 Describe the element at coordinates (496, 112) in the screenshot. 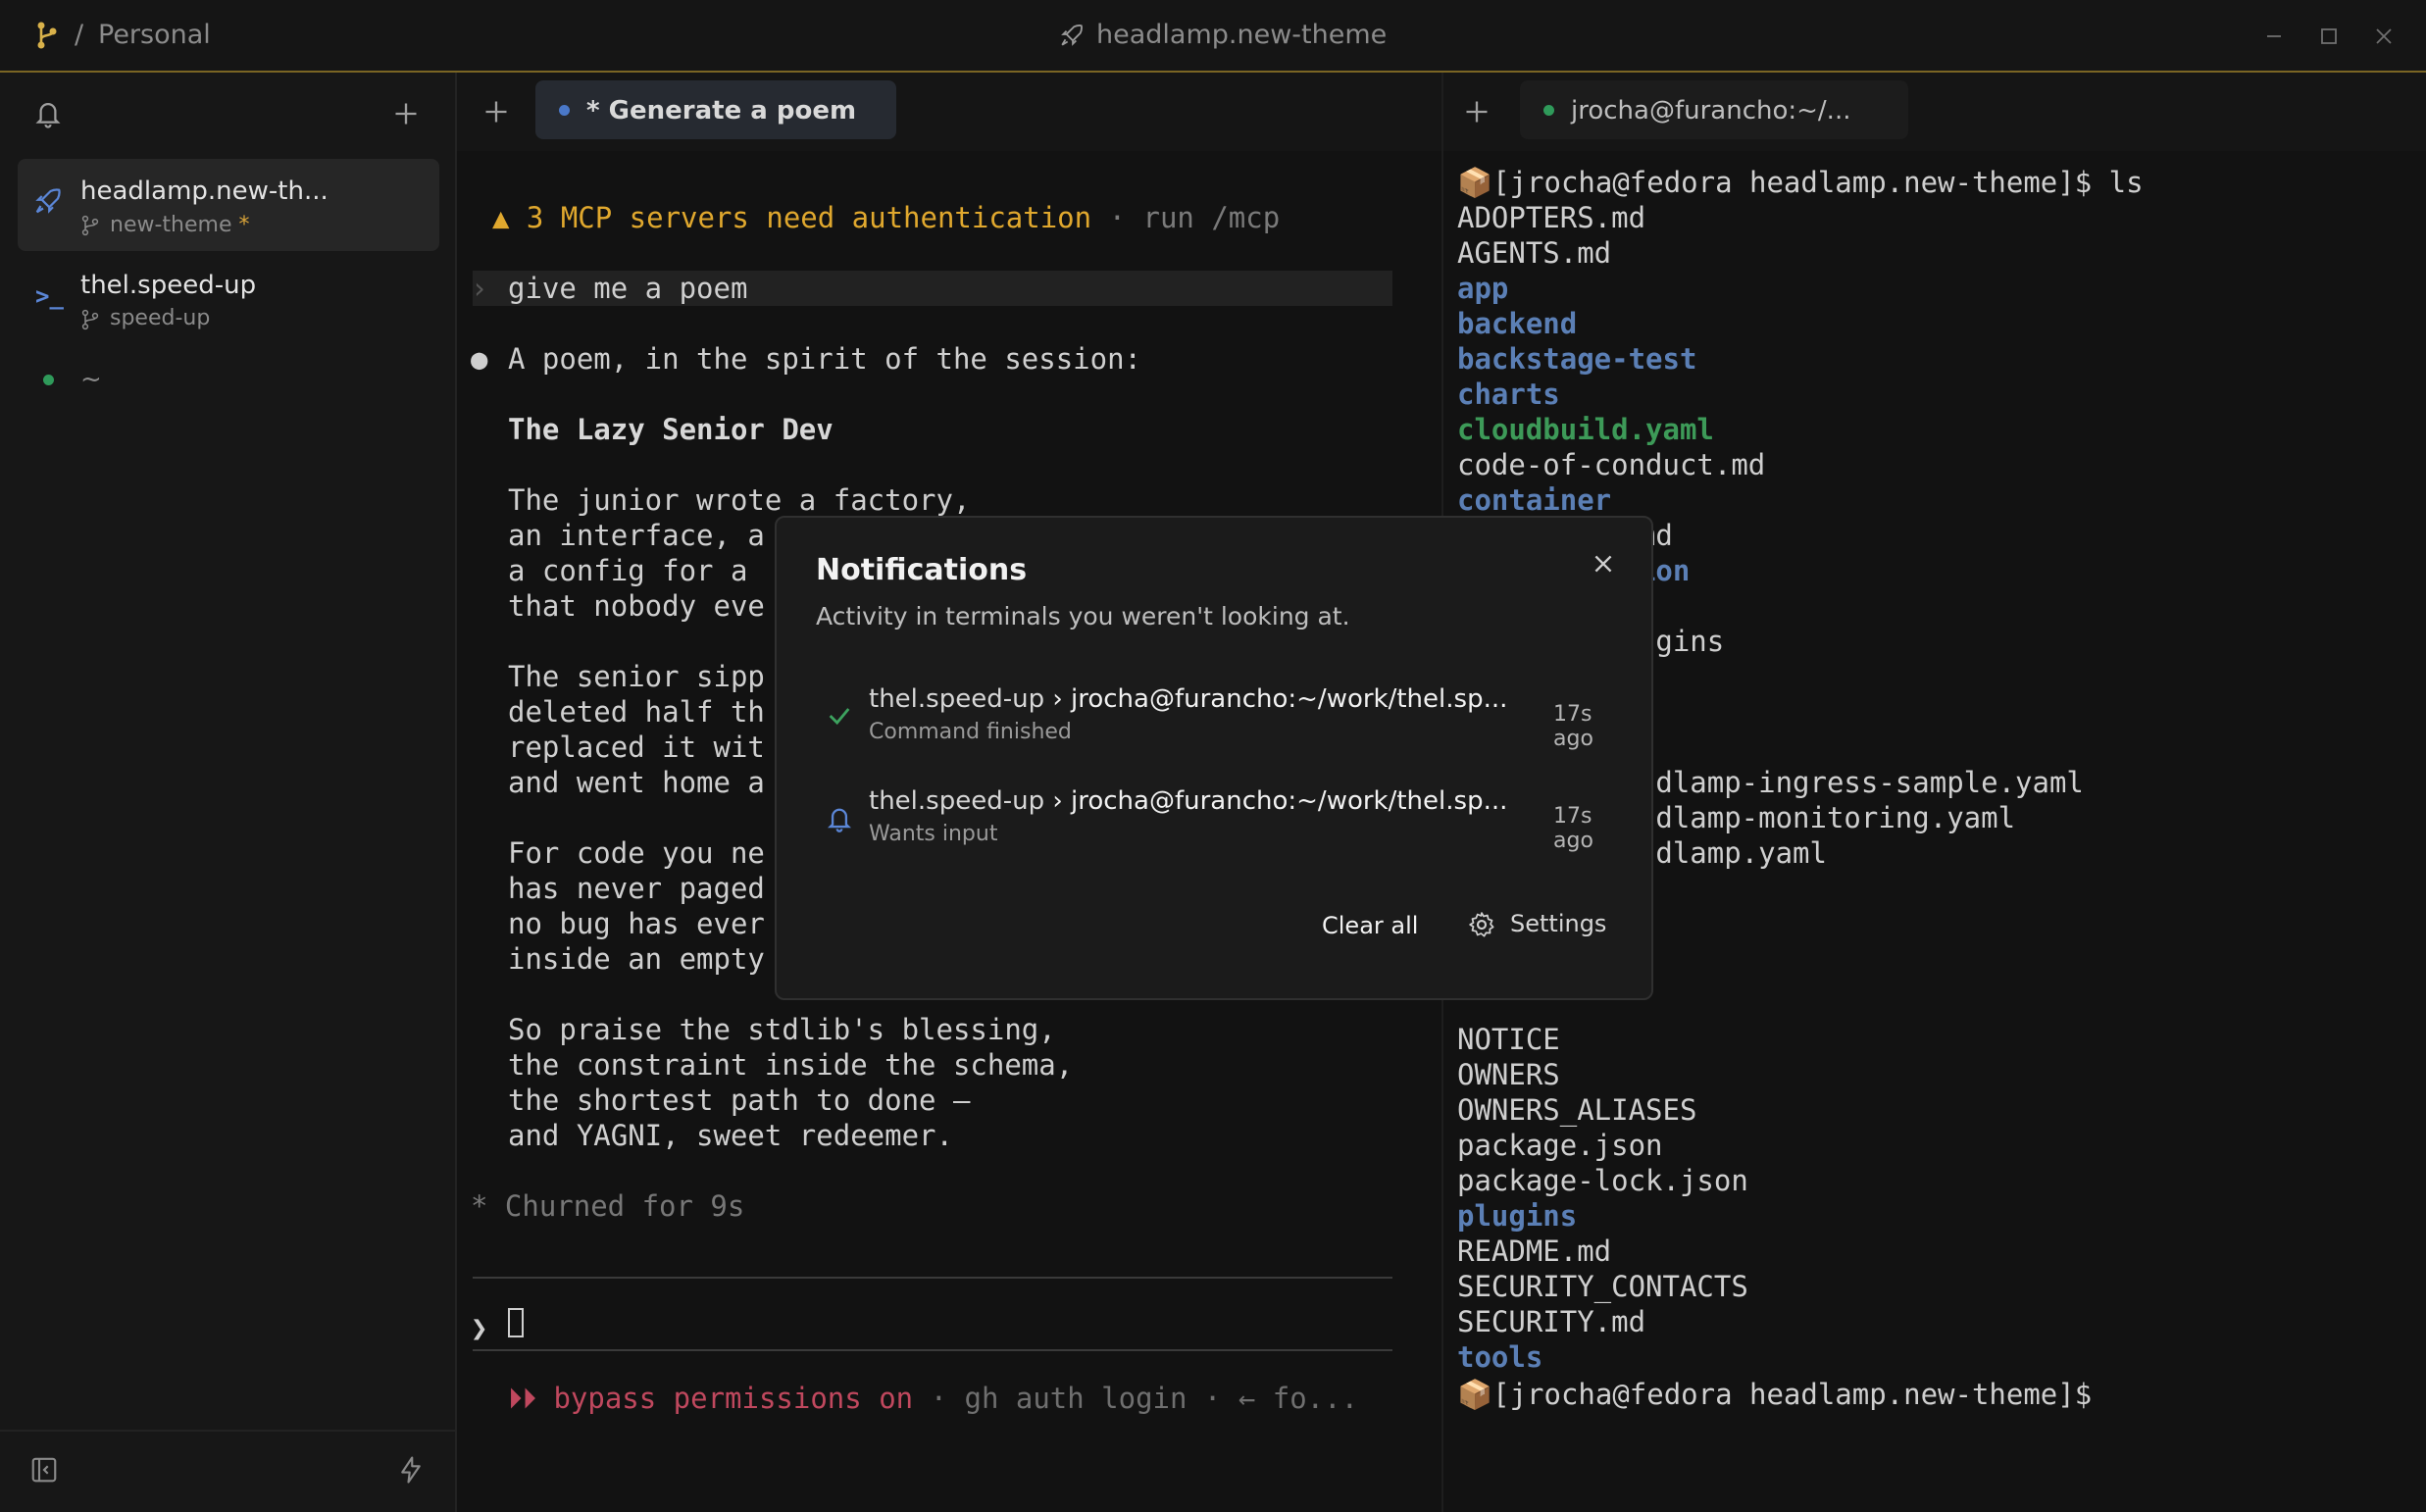

I see `new-tab-icon` at that location.